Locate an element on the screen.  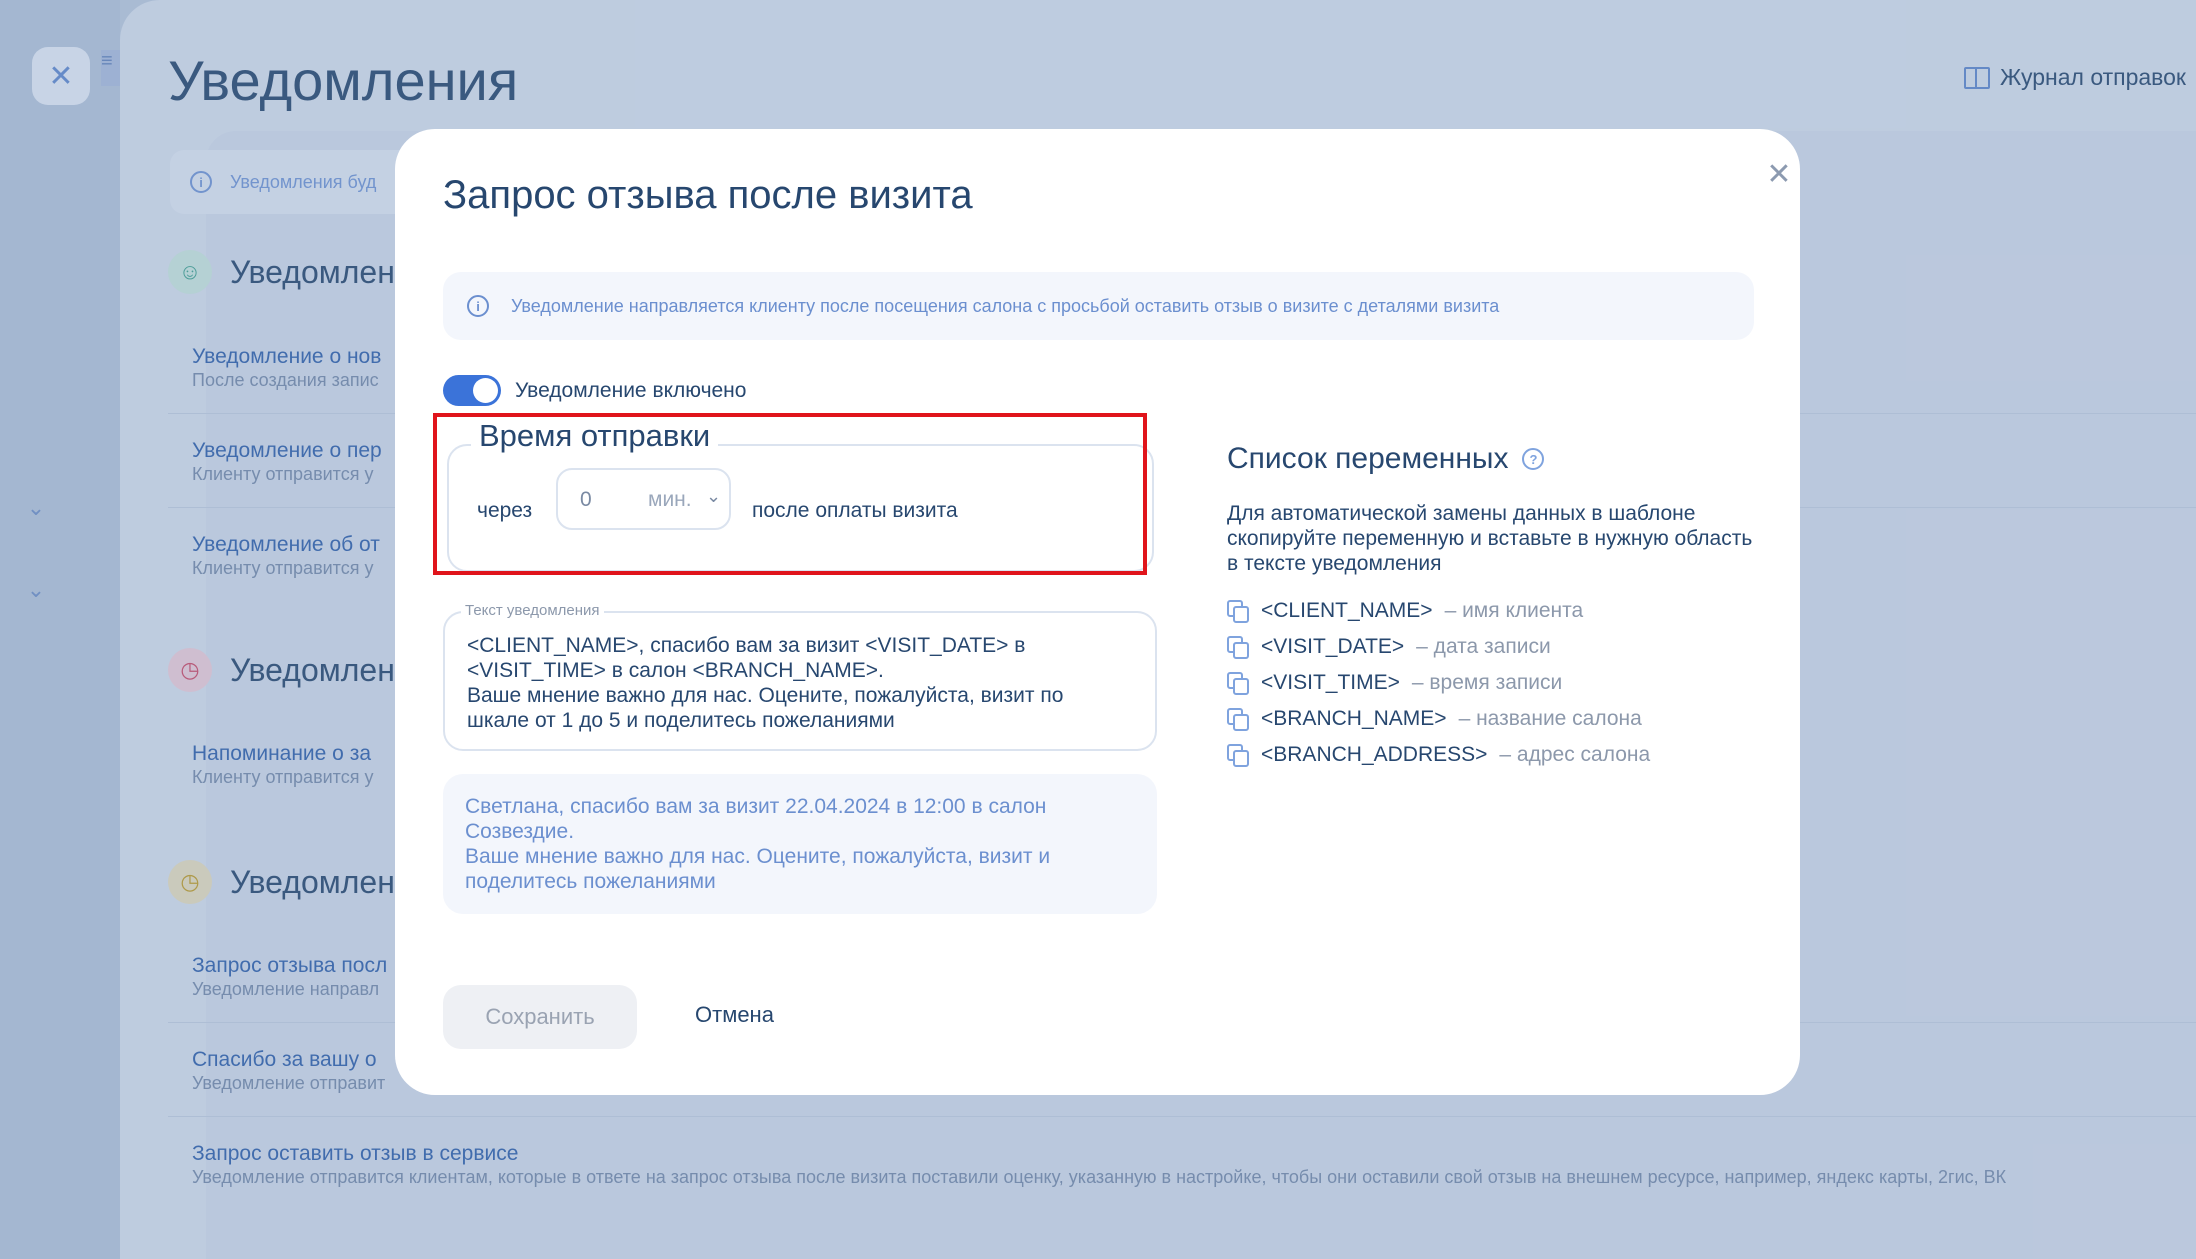
cancel-button: Отмена is located at coordinates (734, 1015).